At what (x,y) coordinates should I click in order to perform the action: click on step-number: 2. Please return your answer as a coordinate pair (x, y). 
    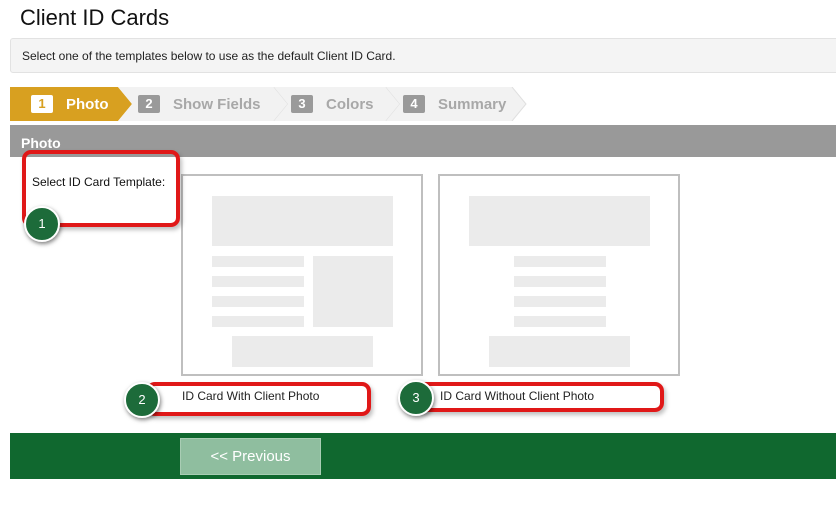
    Looking at the image, I should click on (149, 104).